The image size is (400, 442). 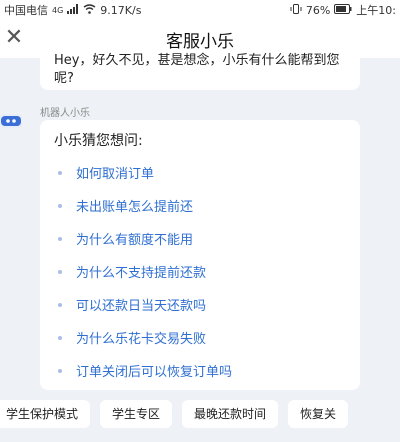 What do you see at coordinates (200, 205) in the screenshot?
I see `suggested-question: 未出账单怎么提前还` at bounding box center [200, 205].